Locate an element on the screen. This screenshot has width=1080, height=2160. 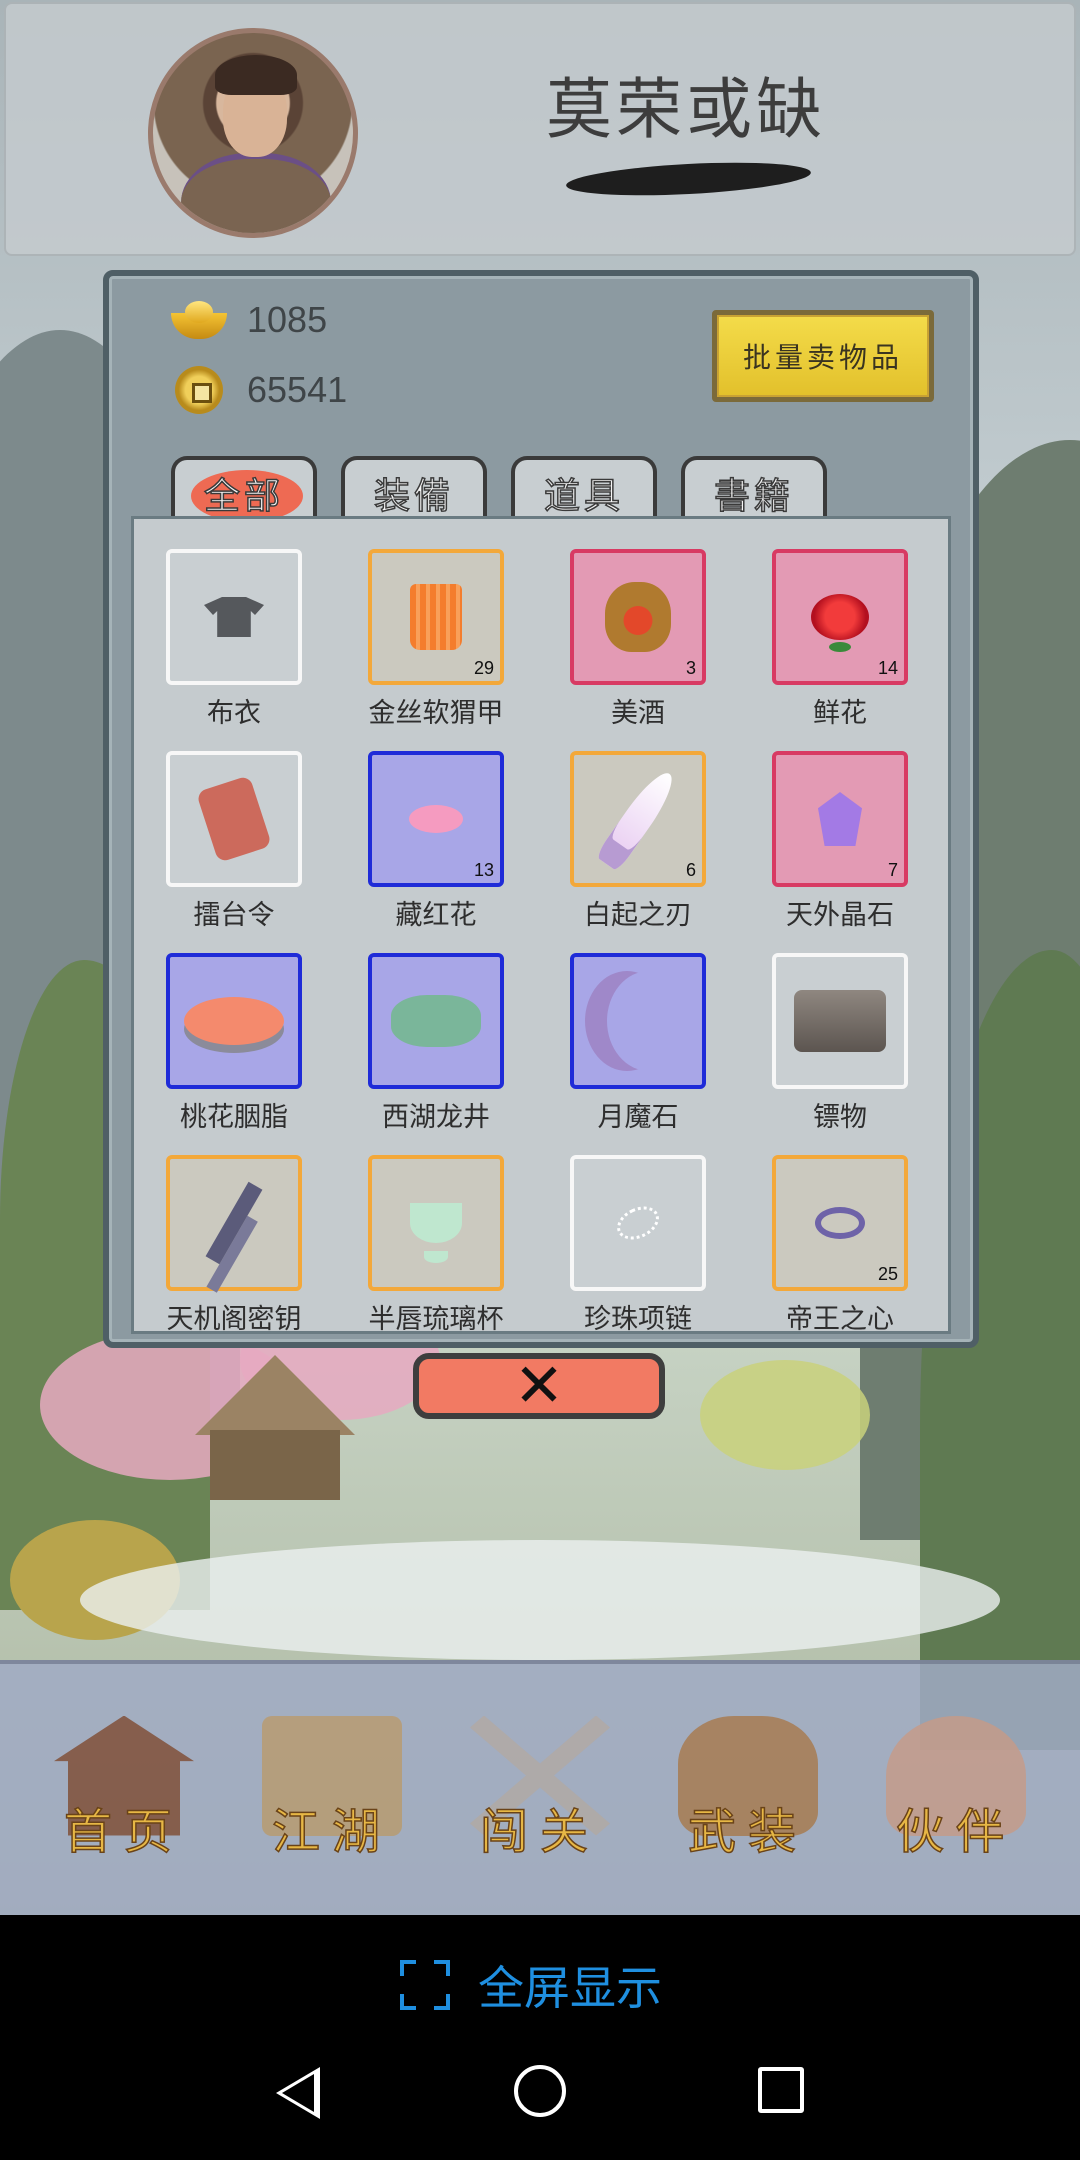
inventory-item: 天机阁密钥 is located at coordinates (234, 1243).